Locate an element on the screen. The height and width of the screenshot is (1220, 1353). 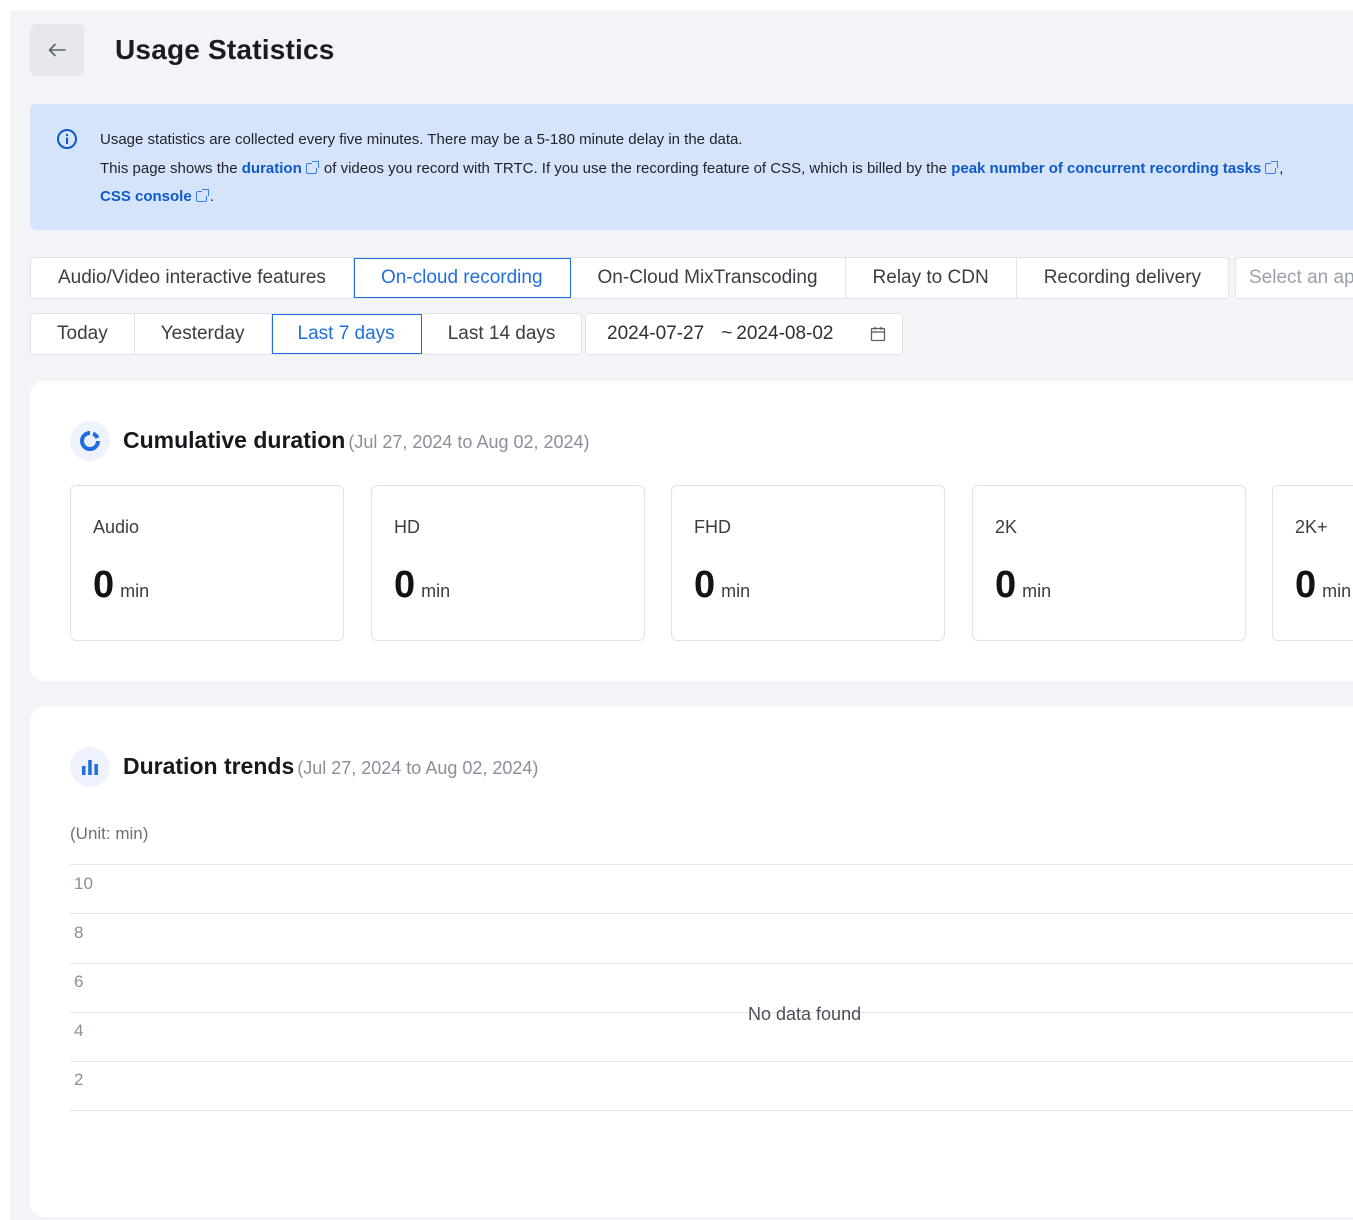
date-end: 2024-08-02 is located at coordinates (785, 333).